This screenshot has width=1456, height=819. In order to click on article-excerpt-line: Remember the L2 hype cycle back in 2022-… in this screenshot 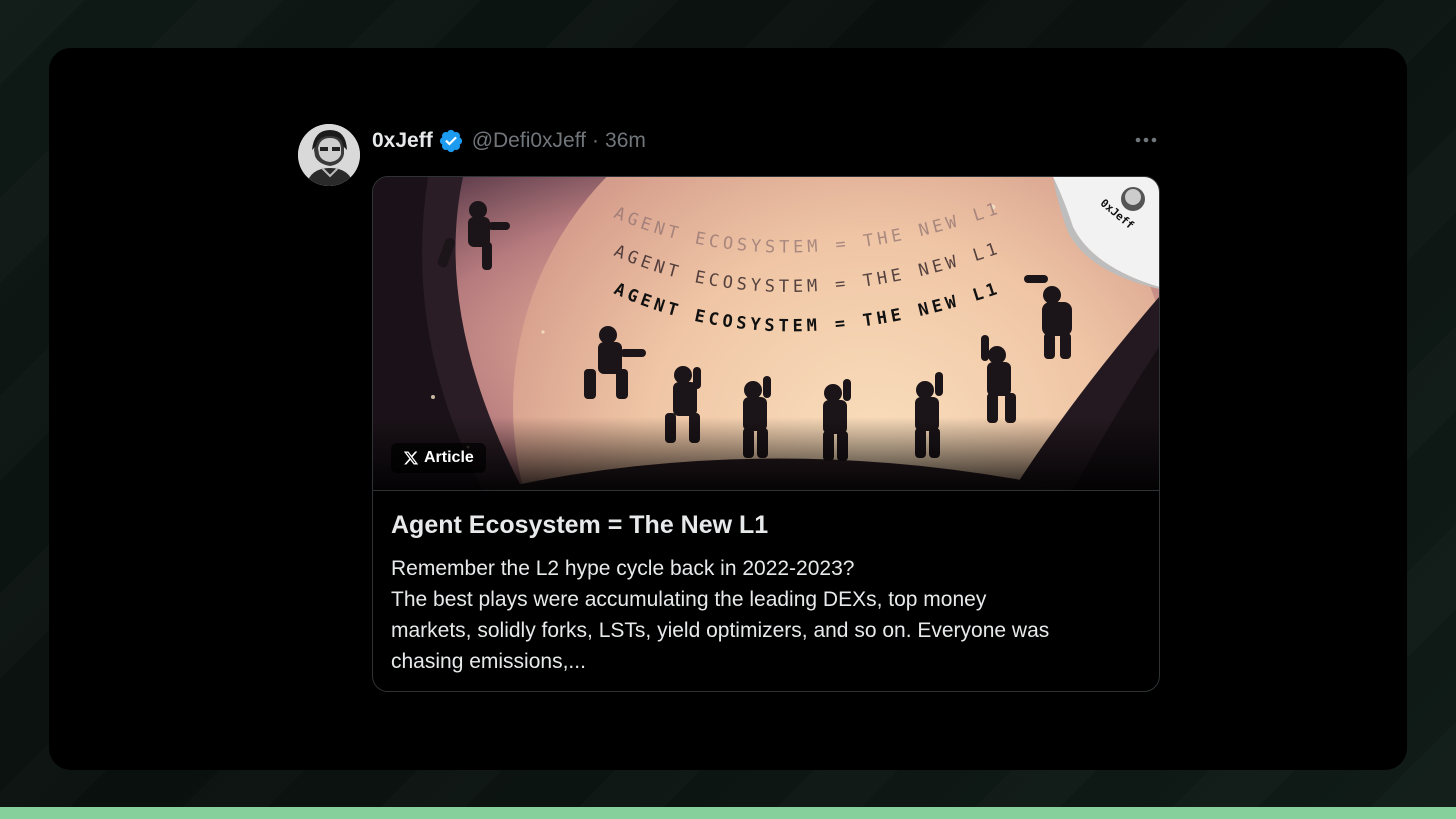, I will do `click(623, 568)`.